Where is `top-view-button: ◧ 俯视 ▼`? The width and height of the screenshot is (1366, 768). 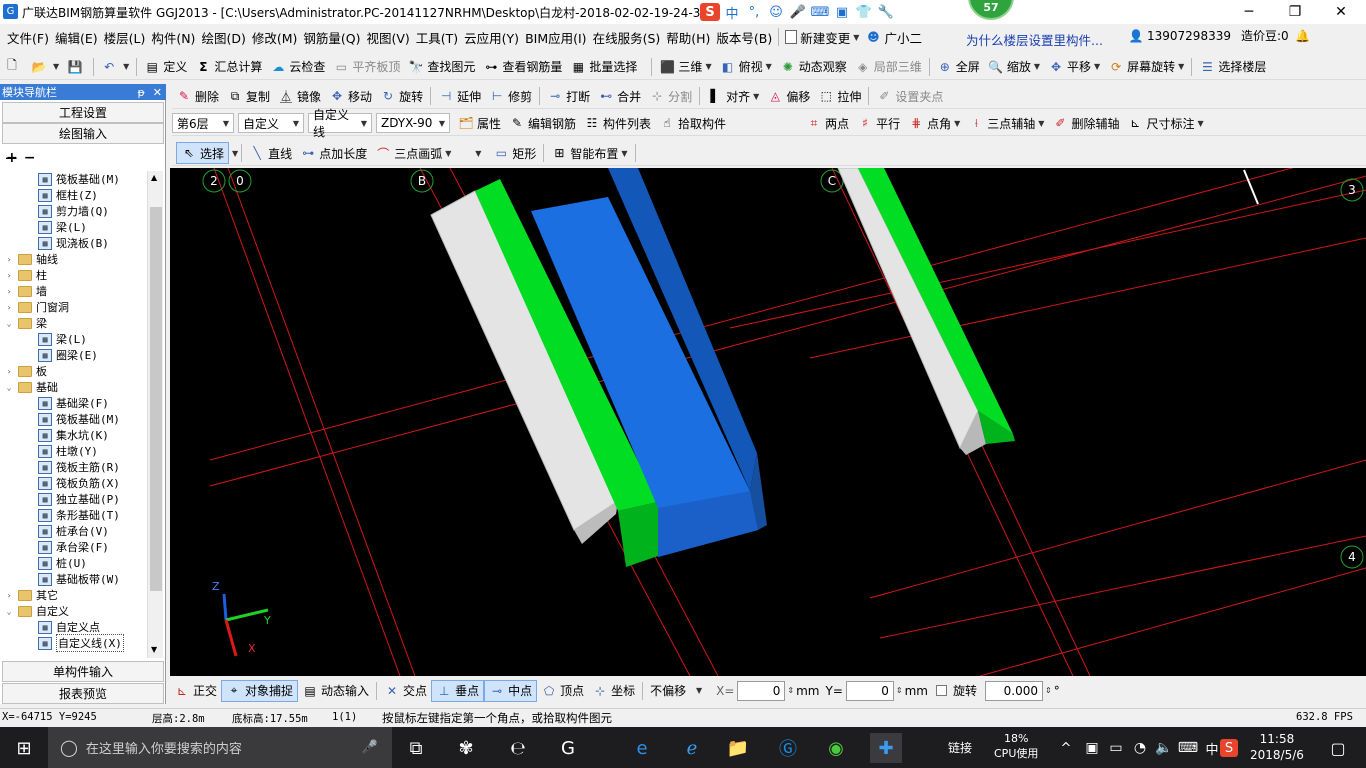 top-view-button: ◧ 俯视 ▼ is located at coordinates (746, 67).